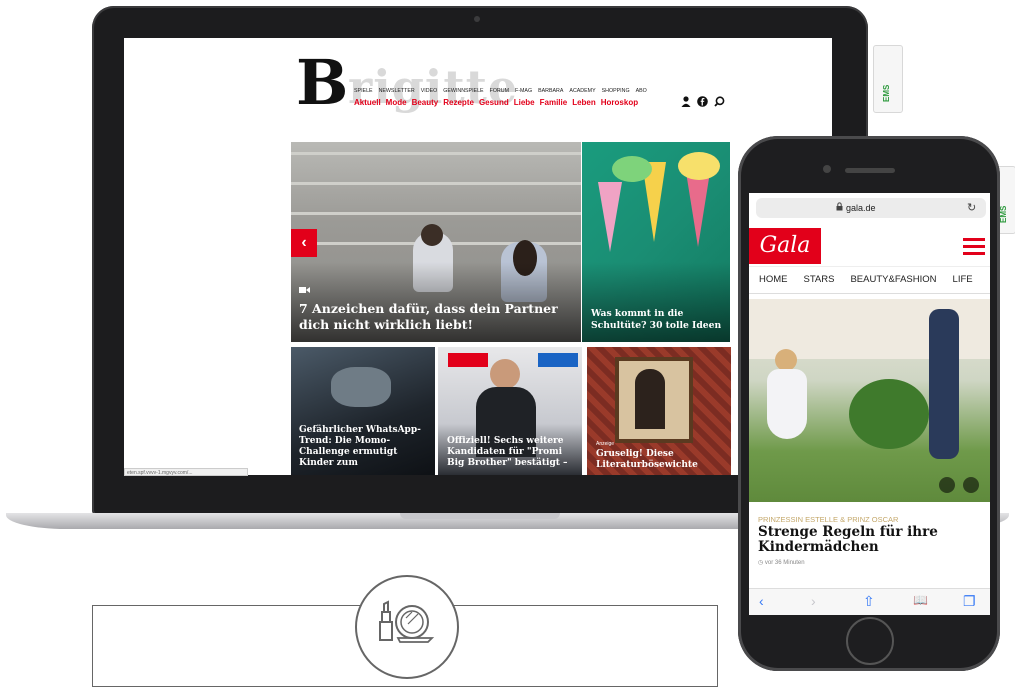 The height and width of the screenshot is (687, 1015). Describe the element at coordinates (870, 641) in the screenshot. I see `phone-home-button` at that location.